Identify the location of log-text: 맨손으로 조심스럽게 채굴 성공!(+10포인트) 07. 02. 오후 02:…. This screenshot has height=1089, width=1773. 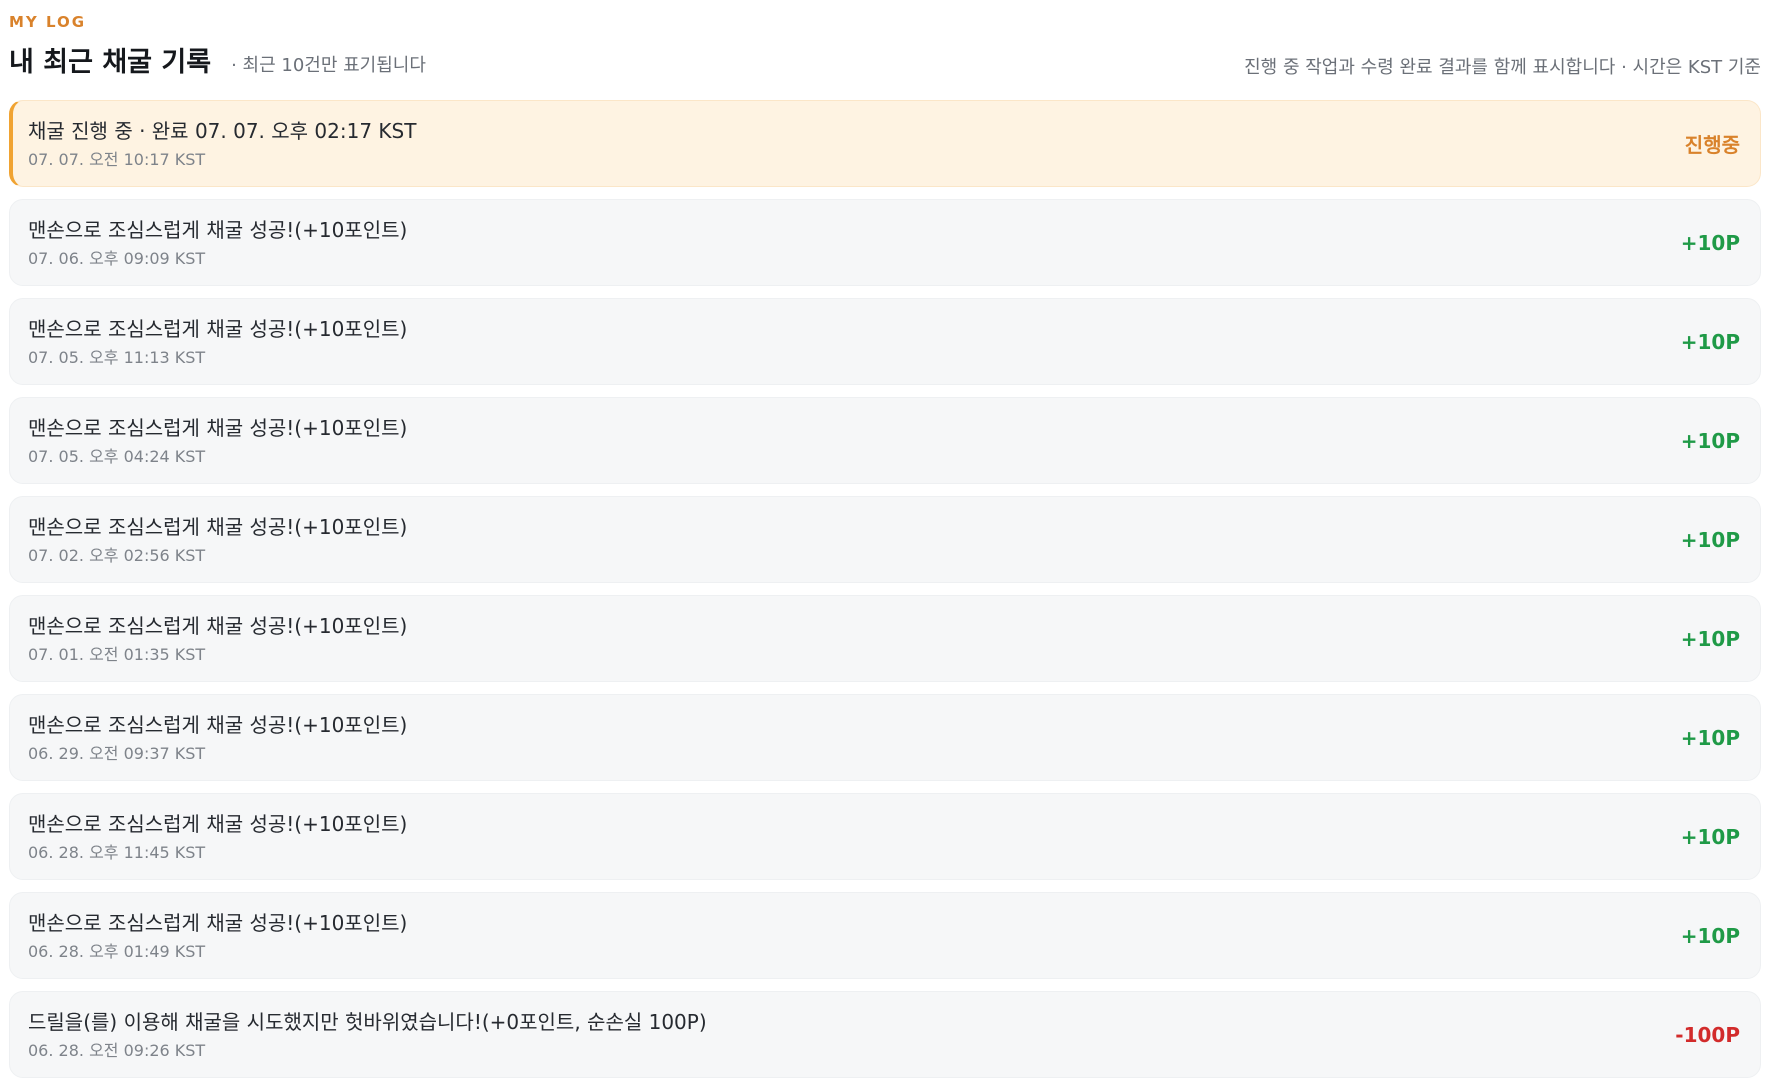
(217, 540).